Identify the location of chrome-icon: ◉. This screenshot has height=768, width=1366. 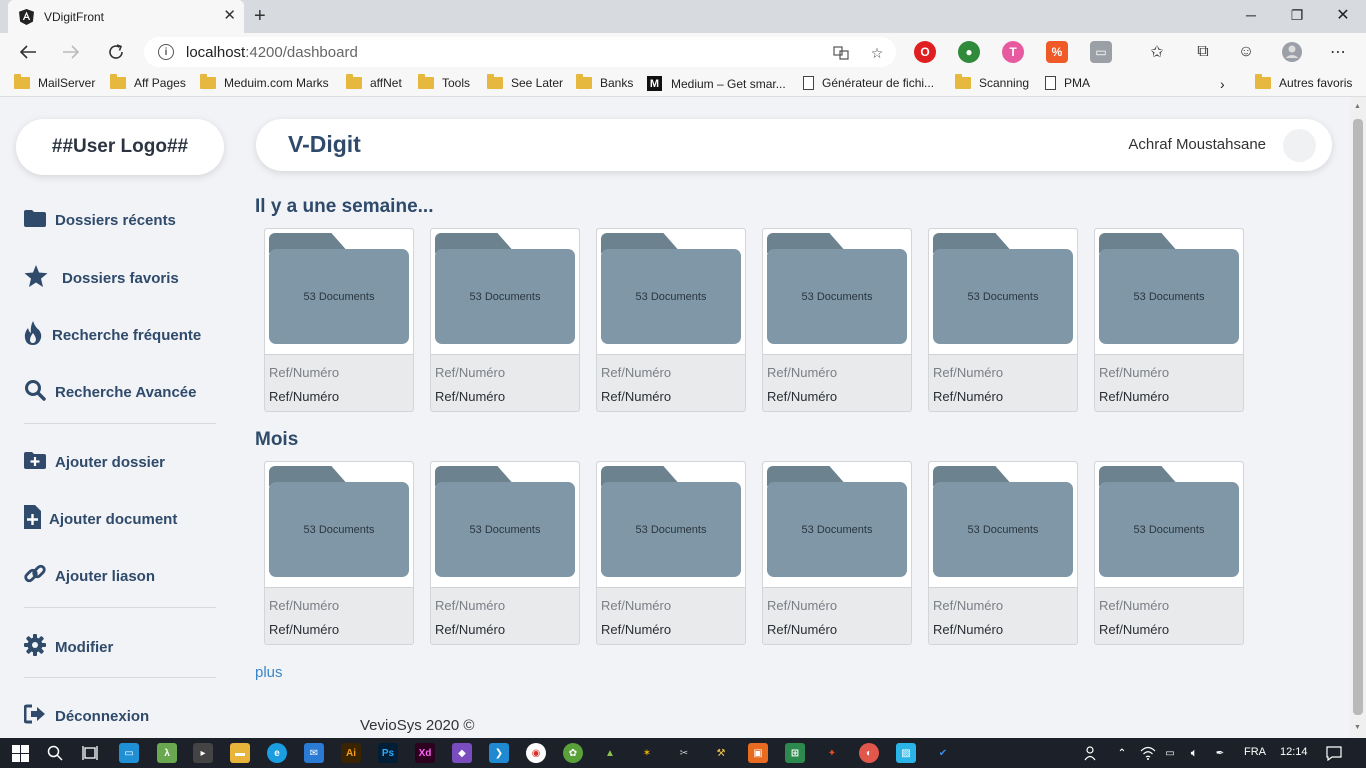
(536, 753).